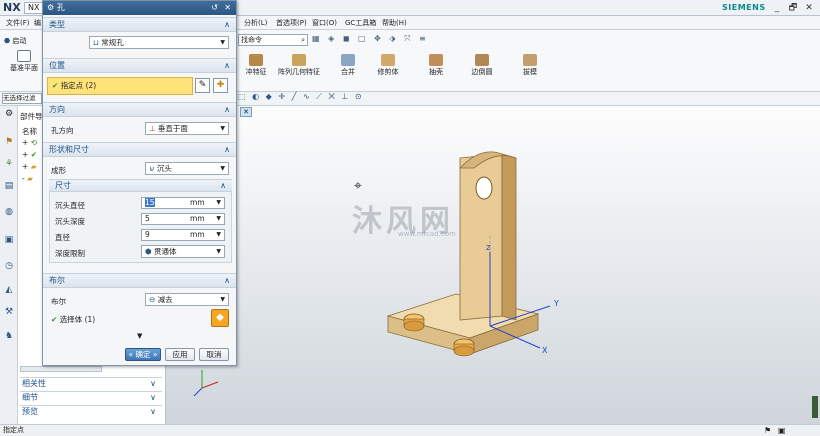  I want to click on selection-filter-dropdown: 无选择过滤器, so click(22, 98).